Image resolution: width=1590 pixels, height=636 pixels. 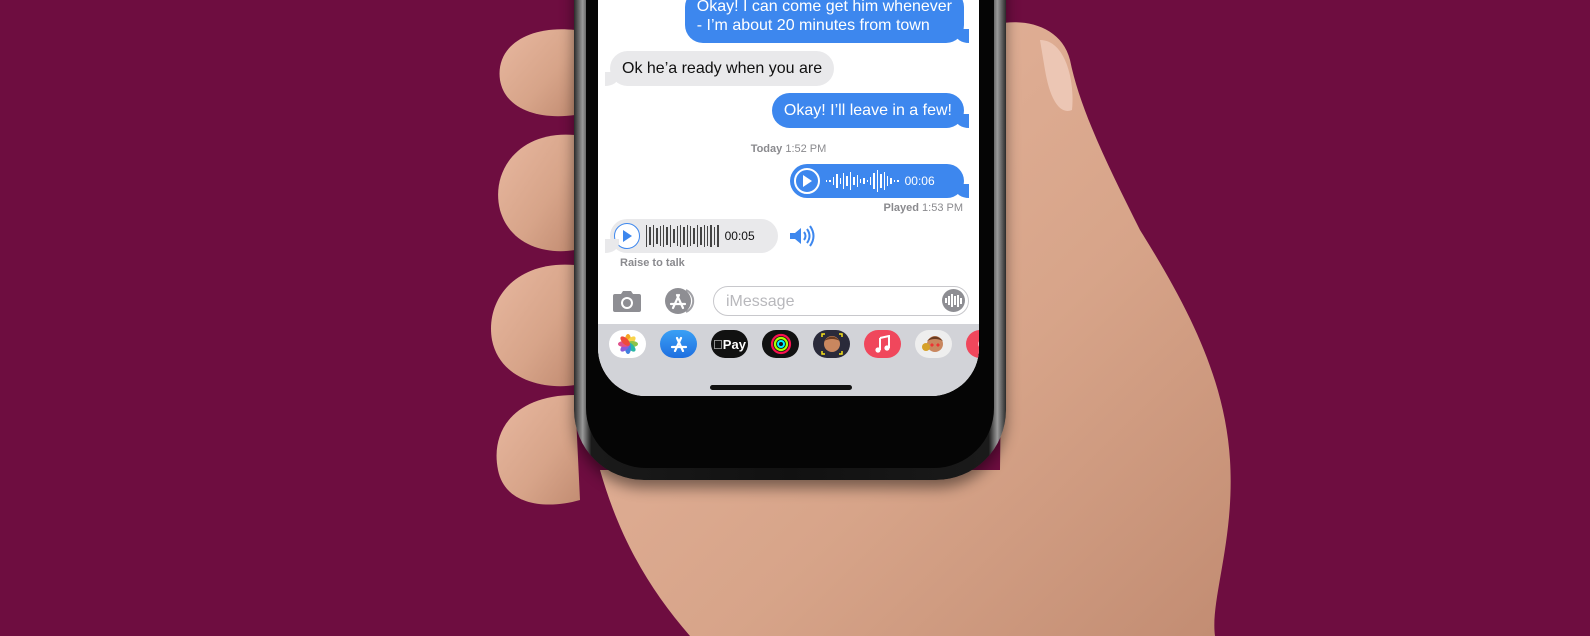 I want to click on app-drawer: Pay, so click(x=788, y=360).